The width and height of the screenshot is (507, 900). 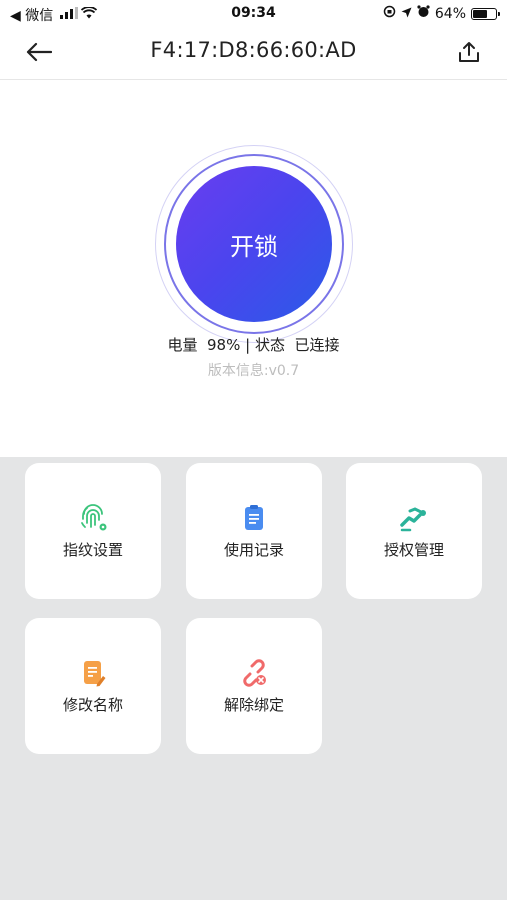 I want to click on fingerprint-settings-card: 指纹设置, so click(x=93, y=531).